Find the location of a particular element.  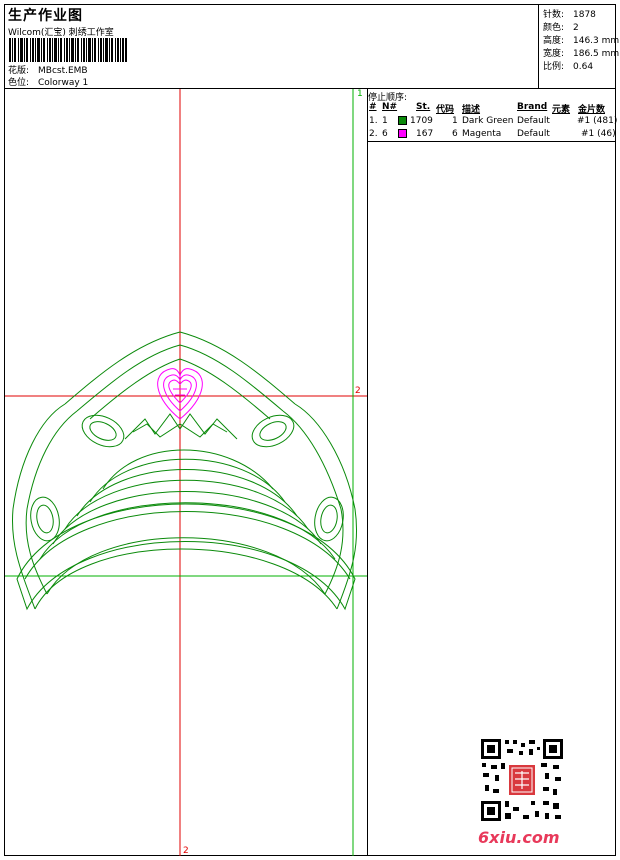

color-swatch-dark-green is located at coordinates (402, 120).